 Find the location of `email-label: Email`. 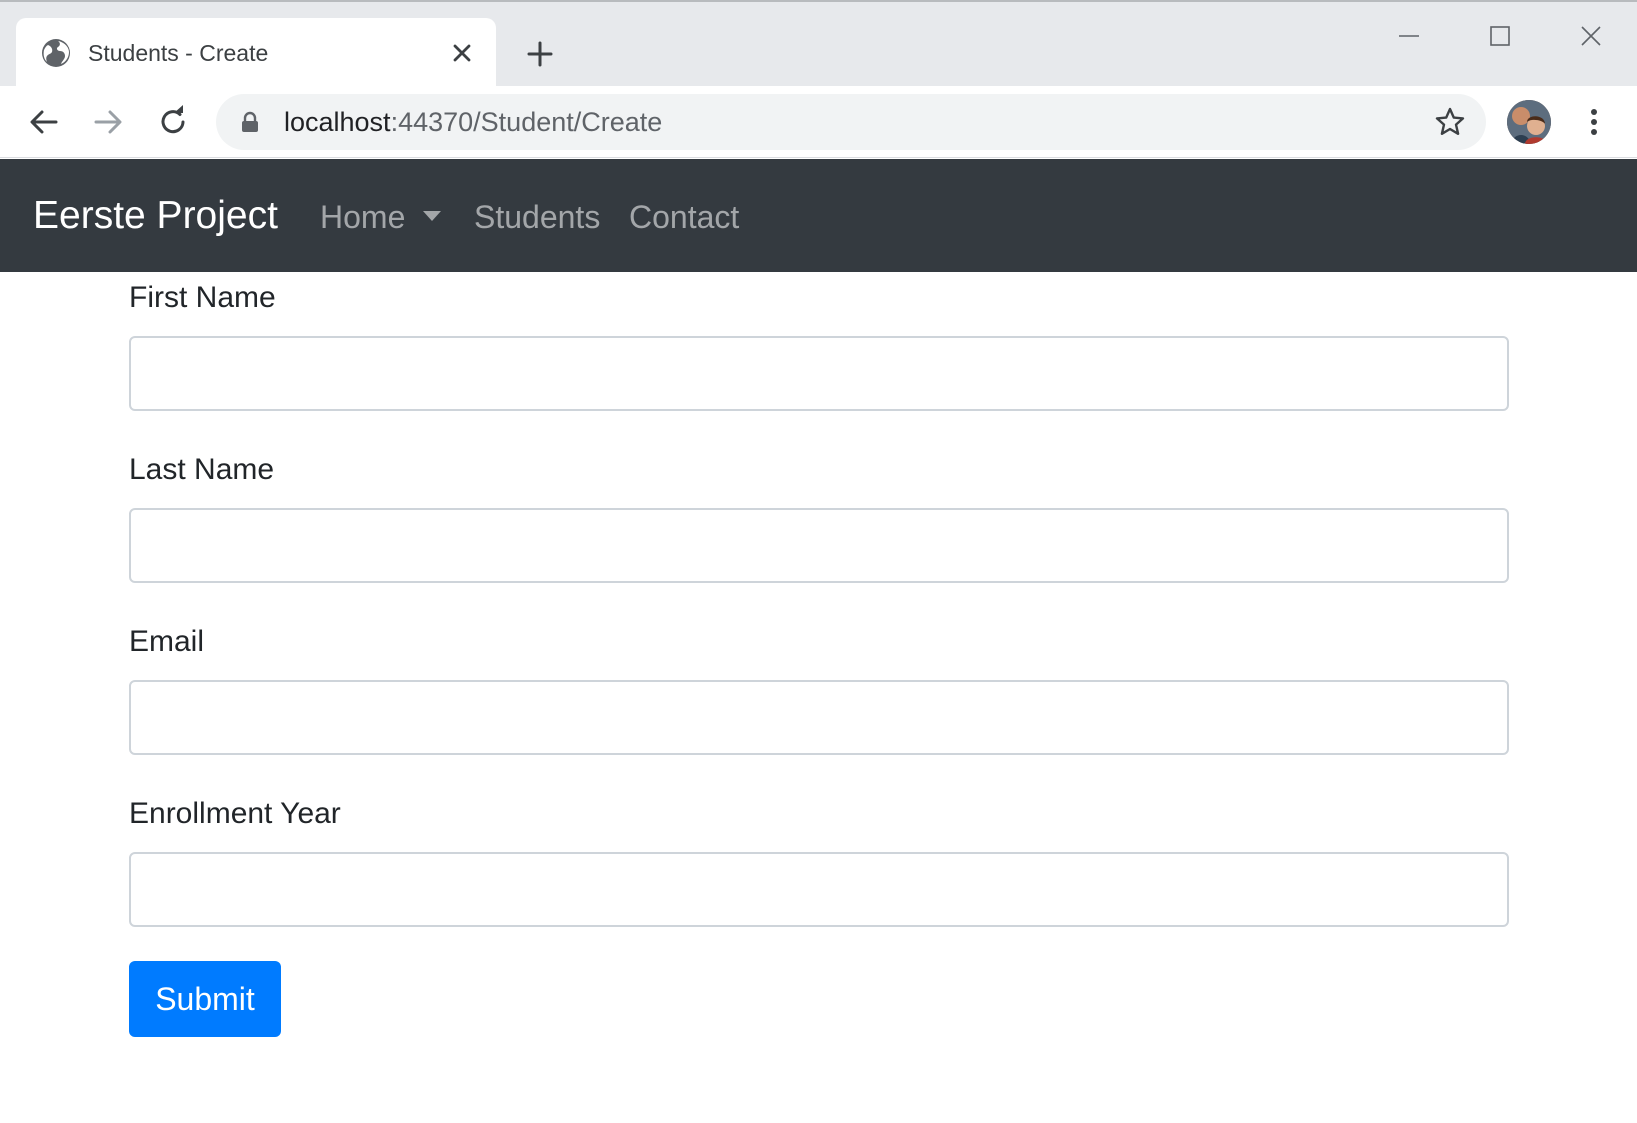

email-label: Email is located at coordinates (167, 641).